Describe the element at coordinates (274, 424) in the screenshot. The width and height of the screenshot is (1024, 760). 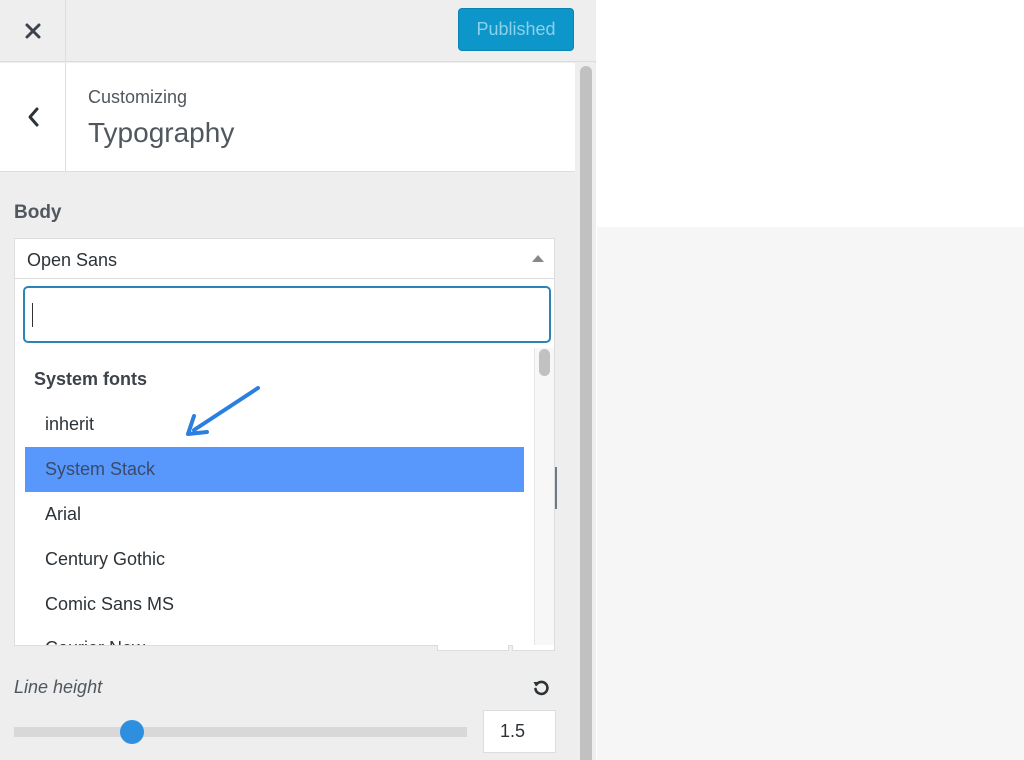
I see `font-option: inherit` at that location.